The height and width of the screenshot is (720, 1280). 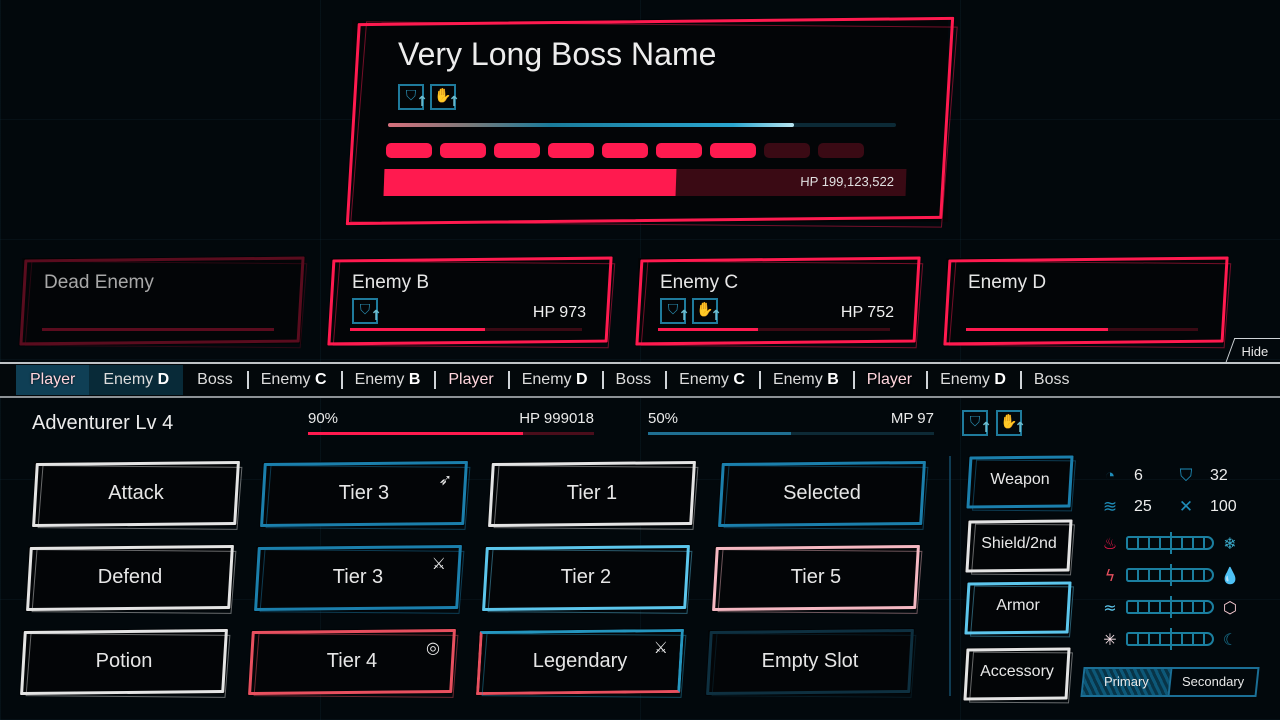 I want to click on boss-panel: Very Long Boss Name ⛉ ↑ ✋ ↑ HP 199,123,522, so click(x=650, y=121).